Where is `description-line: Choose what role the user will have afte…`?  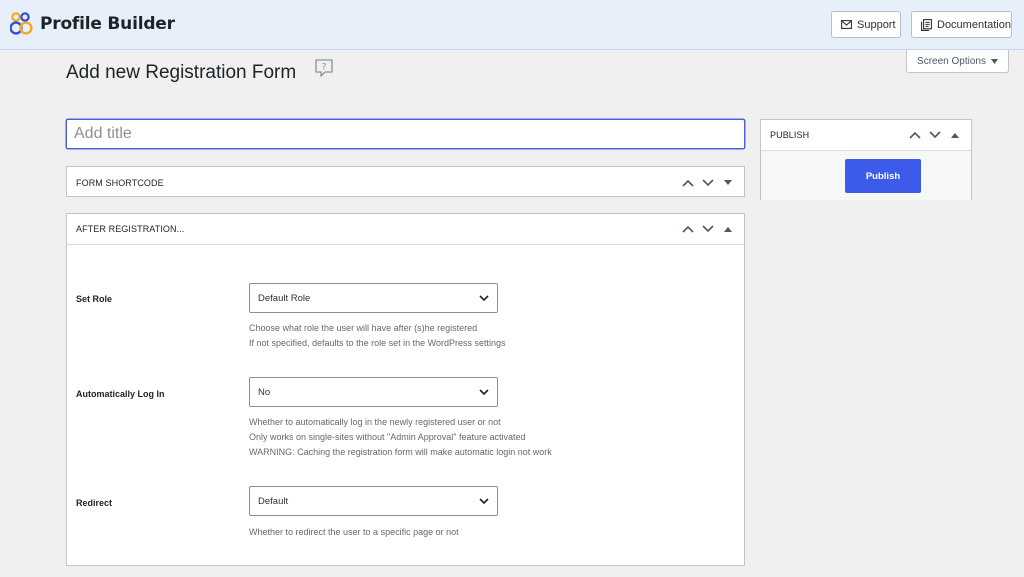 description-line: Choose what role the user will have afte… is located at coordinates (363, 328).